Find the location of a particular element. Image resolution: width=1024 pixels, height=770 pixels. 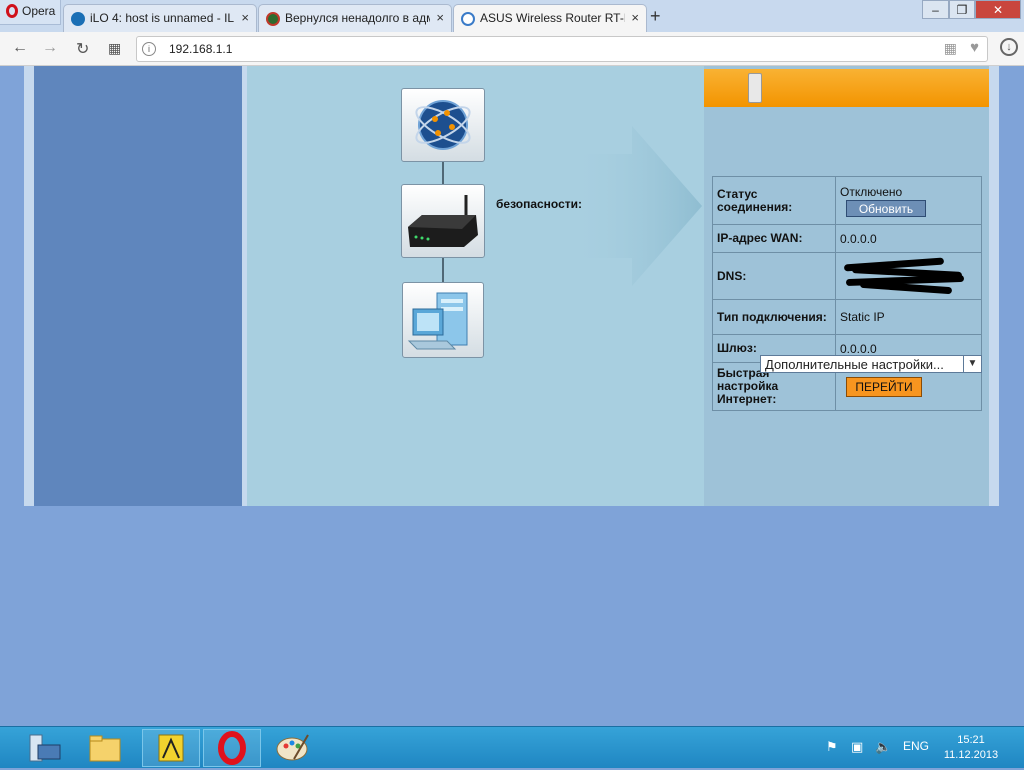

paint-button is located at coordinates (293, 748).